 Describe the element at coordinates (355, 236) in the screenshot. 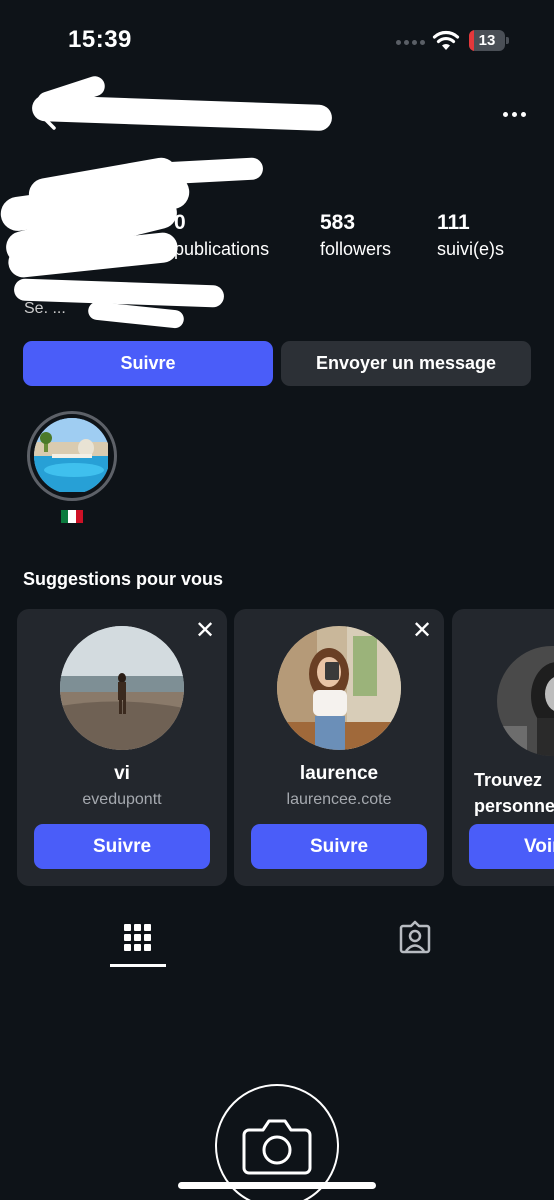

I see `followers-stat: 583 followers` at that location.